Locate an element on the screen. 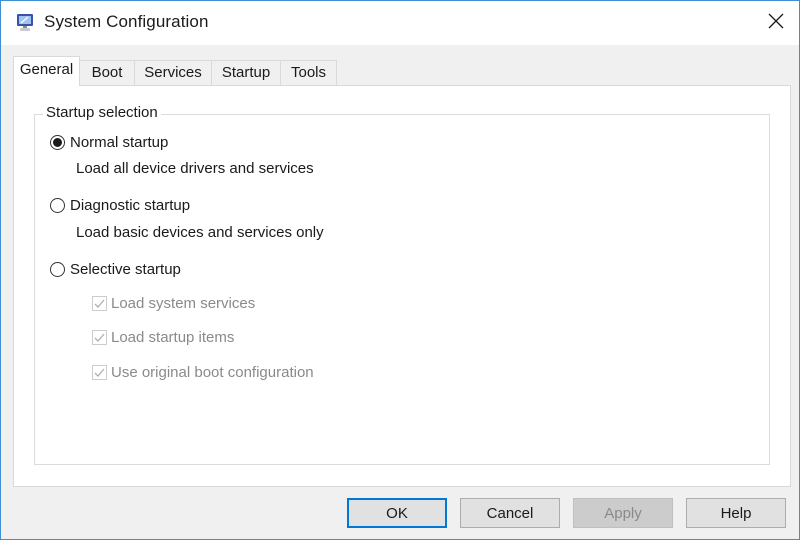  checkbox-label: Load system services is located at coordinates (183, 303).